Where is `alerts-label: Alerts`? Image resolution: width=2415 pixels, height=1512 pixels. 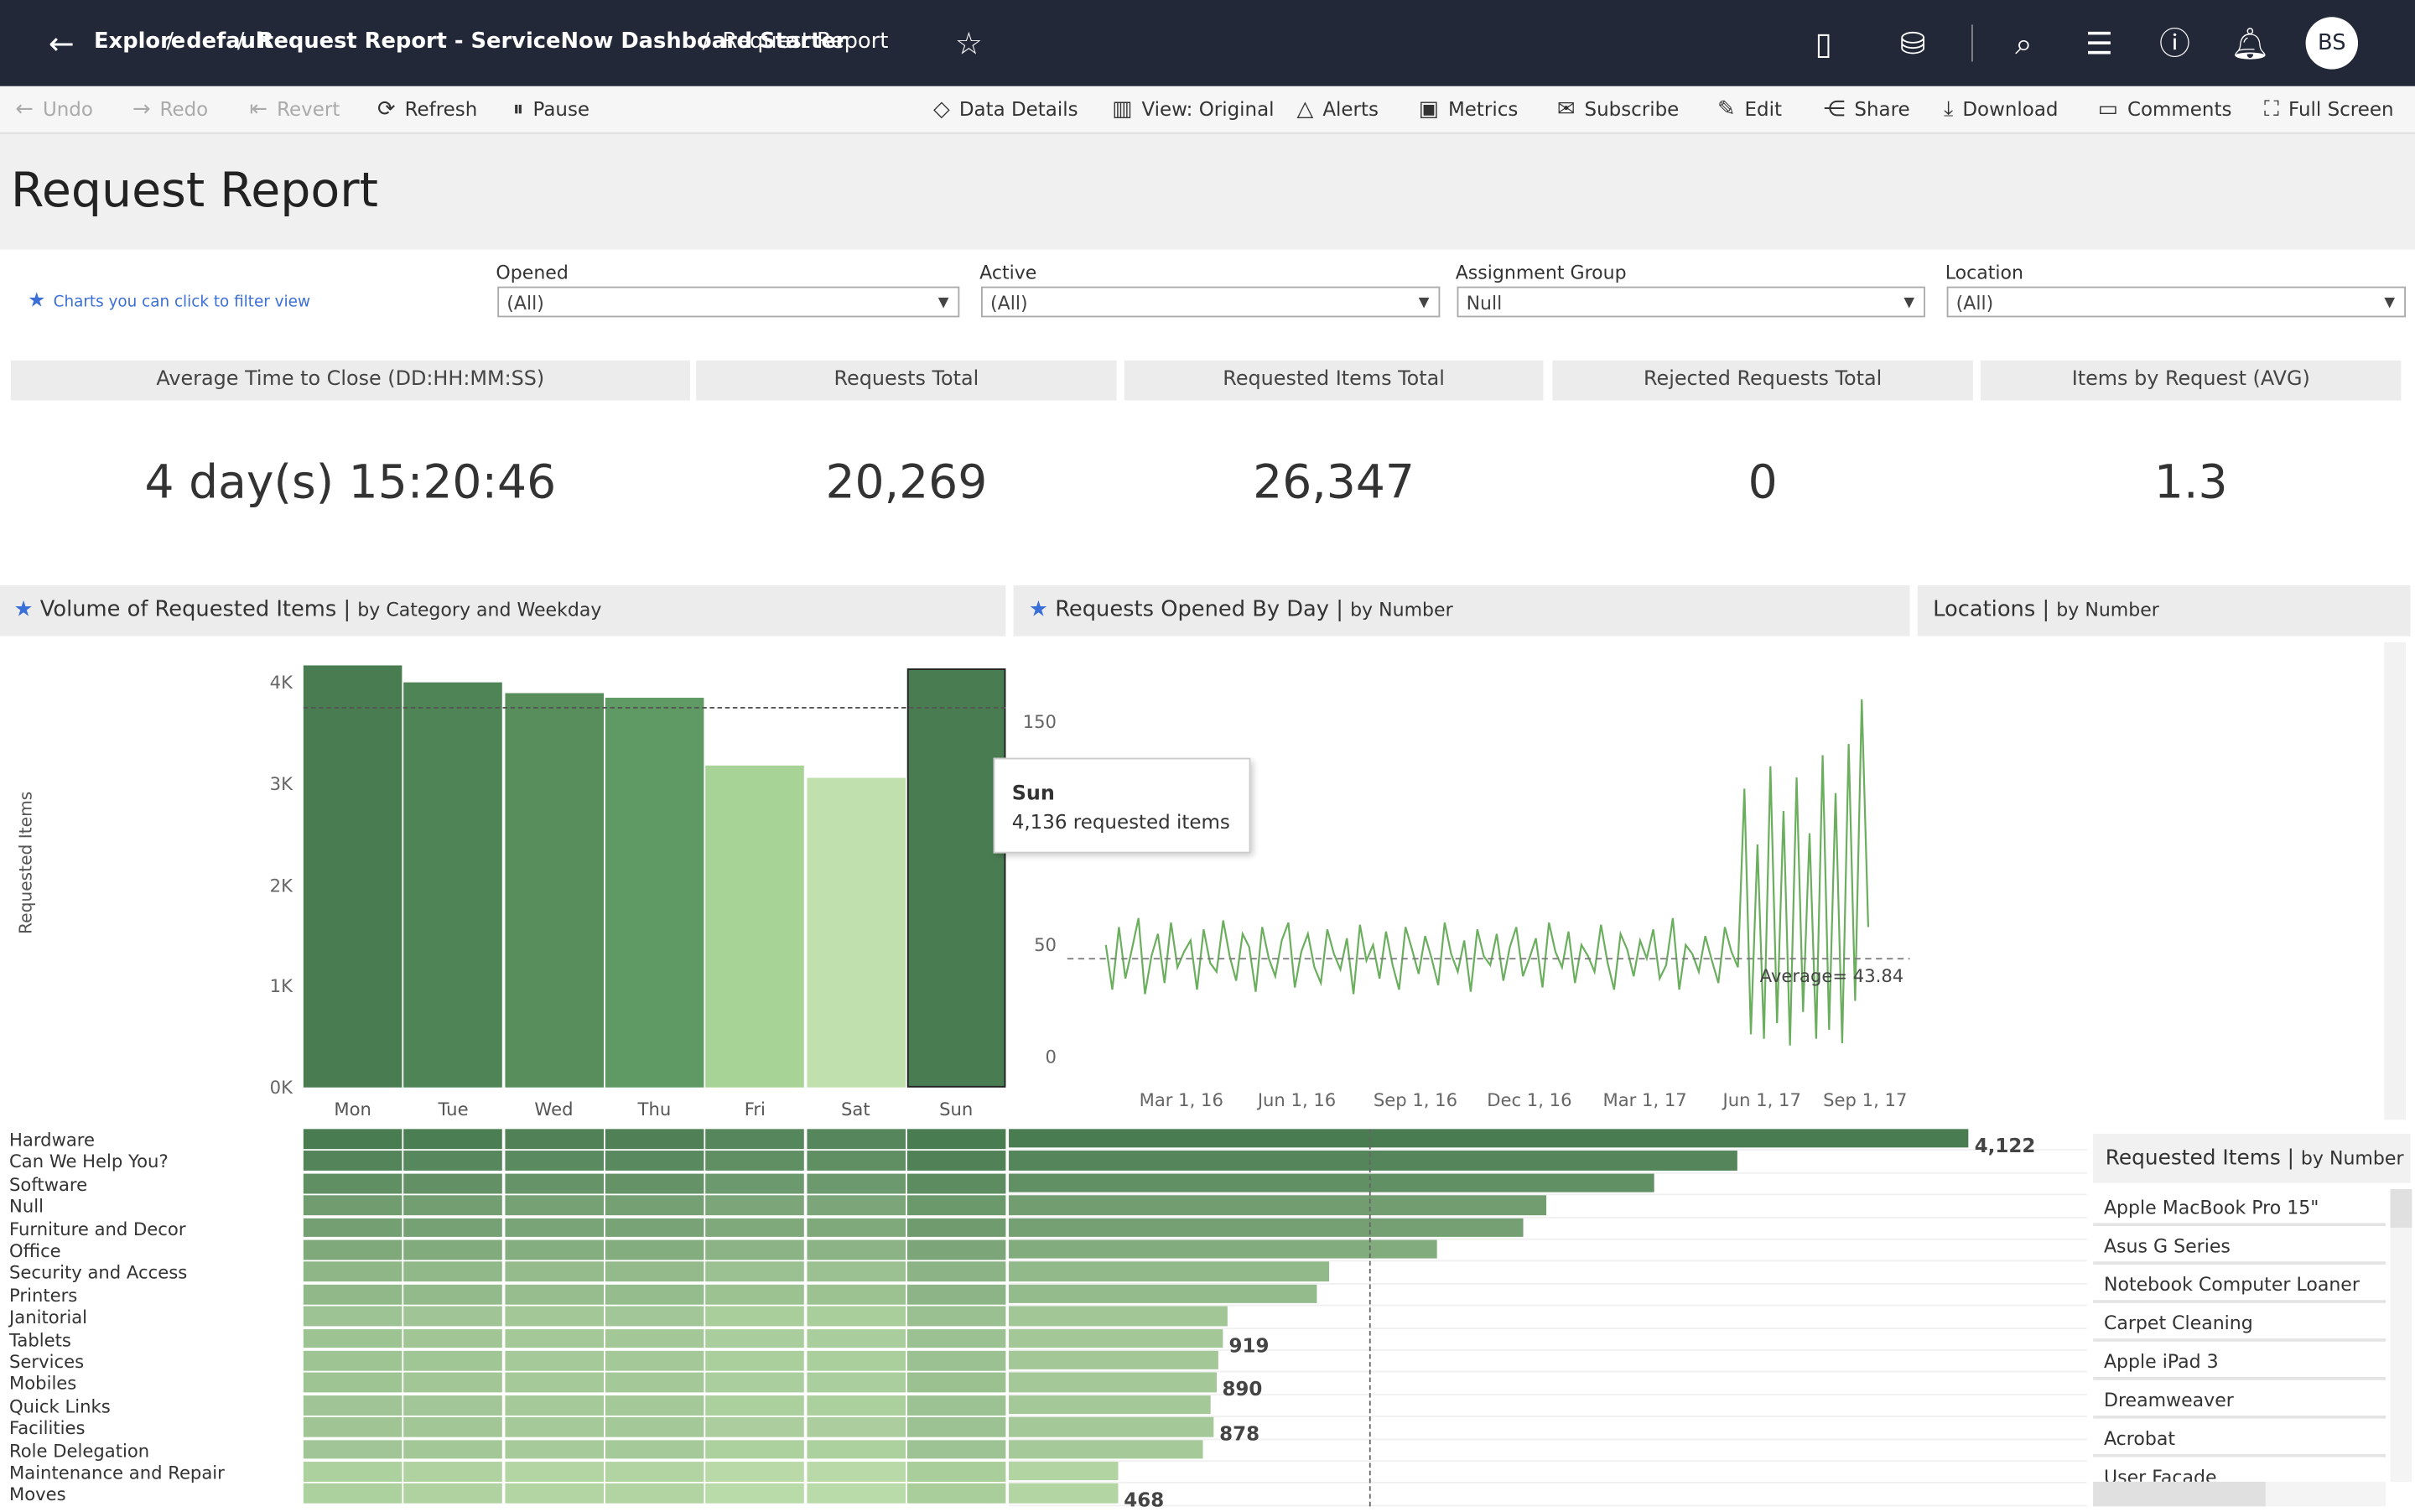 alerts-label: Alerts is located at coordinates (1350, 108).